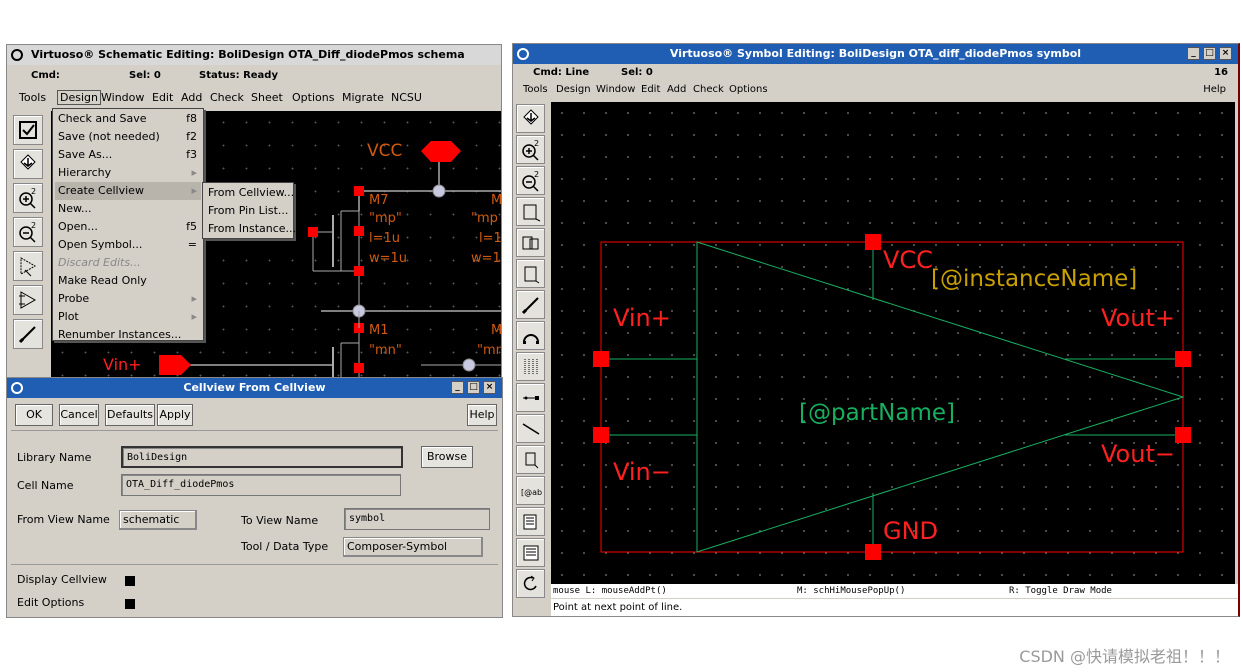 The image size is (1242, 672). Describe the element at coordinates (128, 317) in the screenshot. I see `menu-item-plot: Plot ▸` at that location.